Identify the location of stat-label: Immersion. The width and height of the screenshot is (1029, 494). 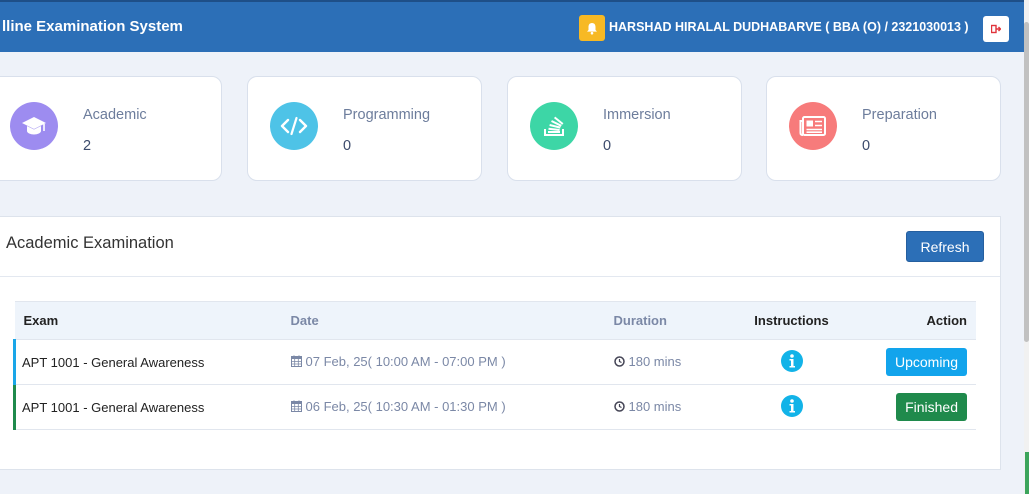
(637, 115).